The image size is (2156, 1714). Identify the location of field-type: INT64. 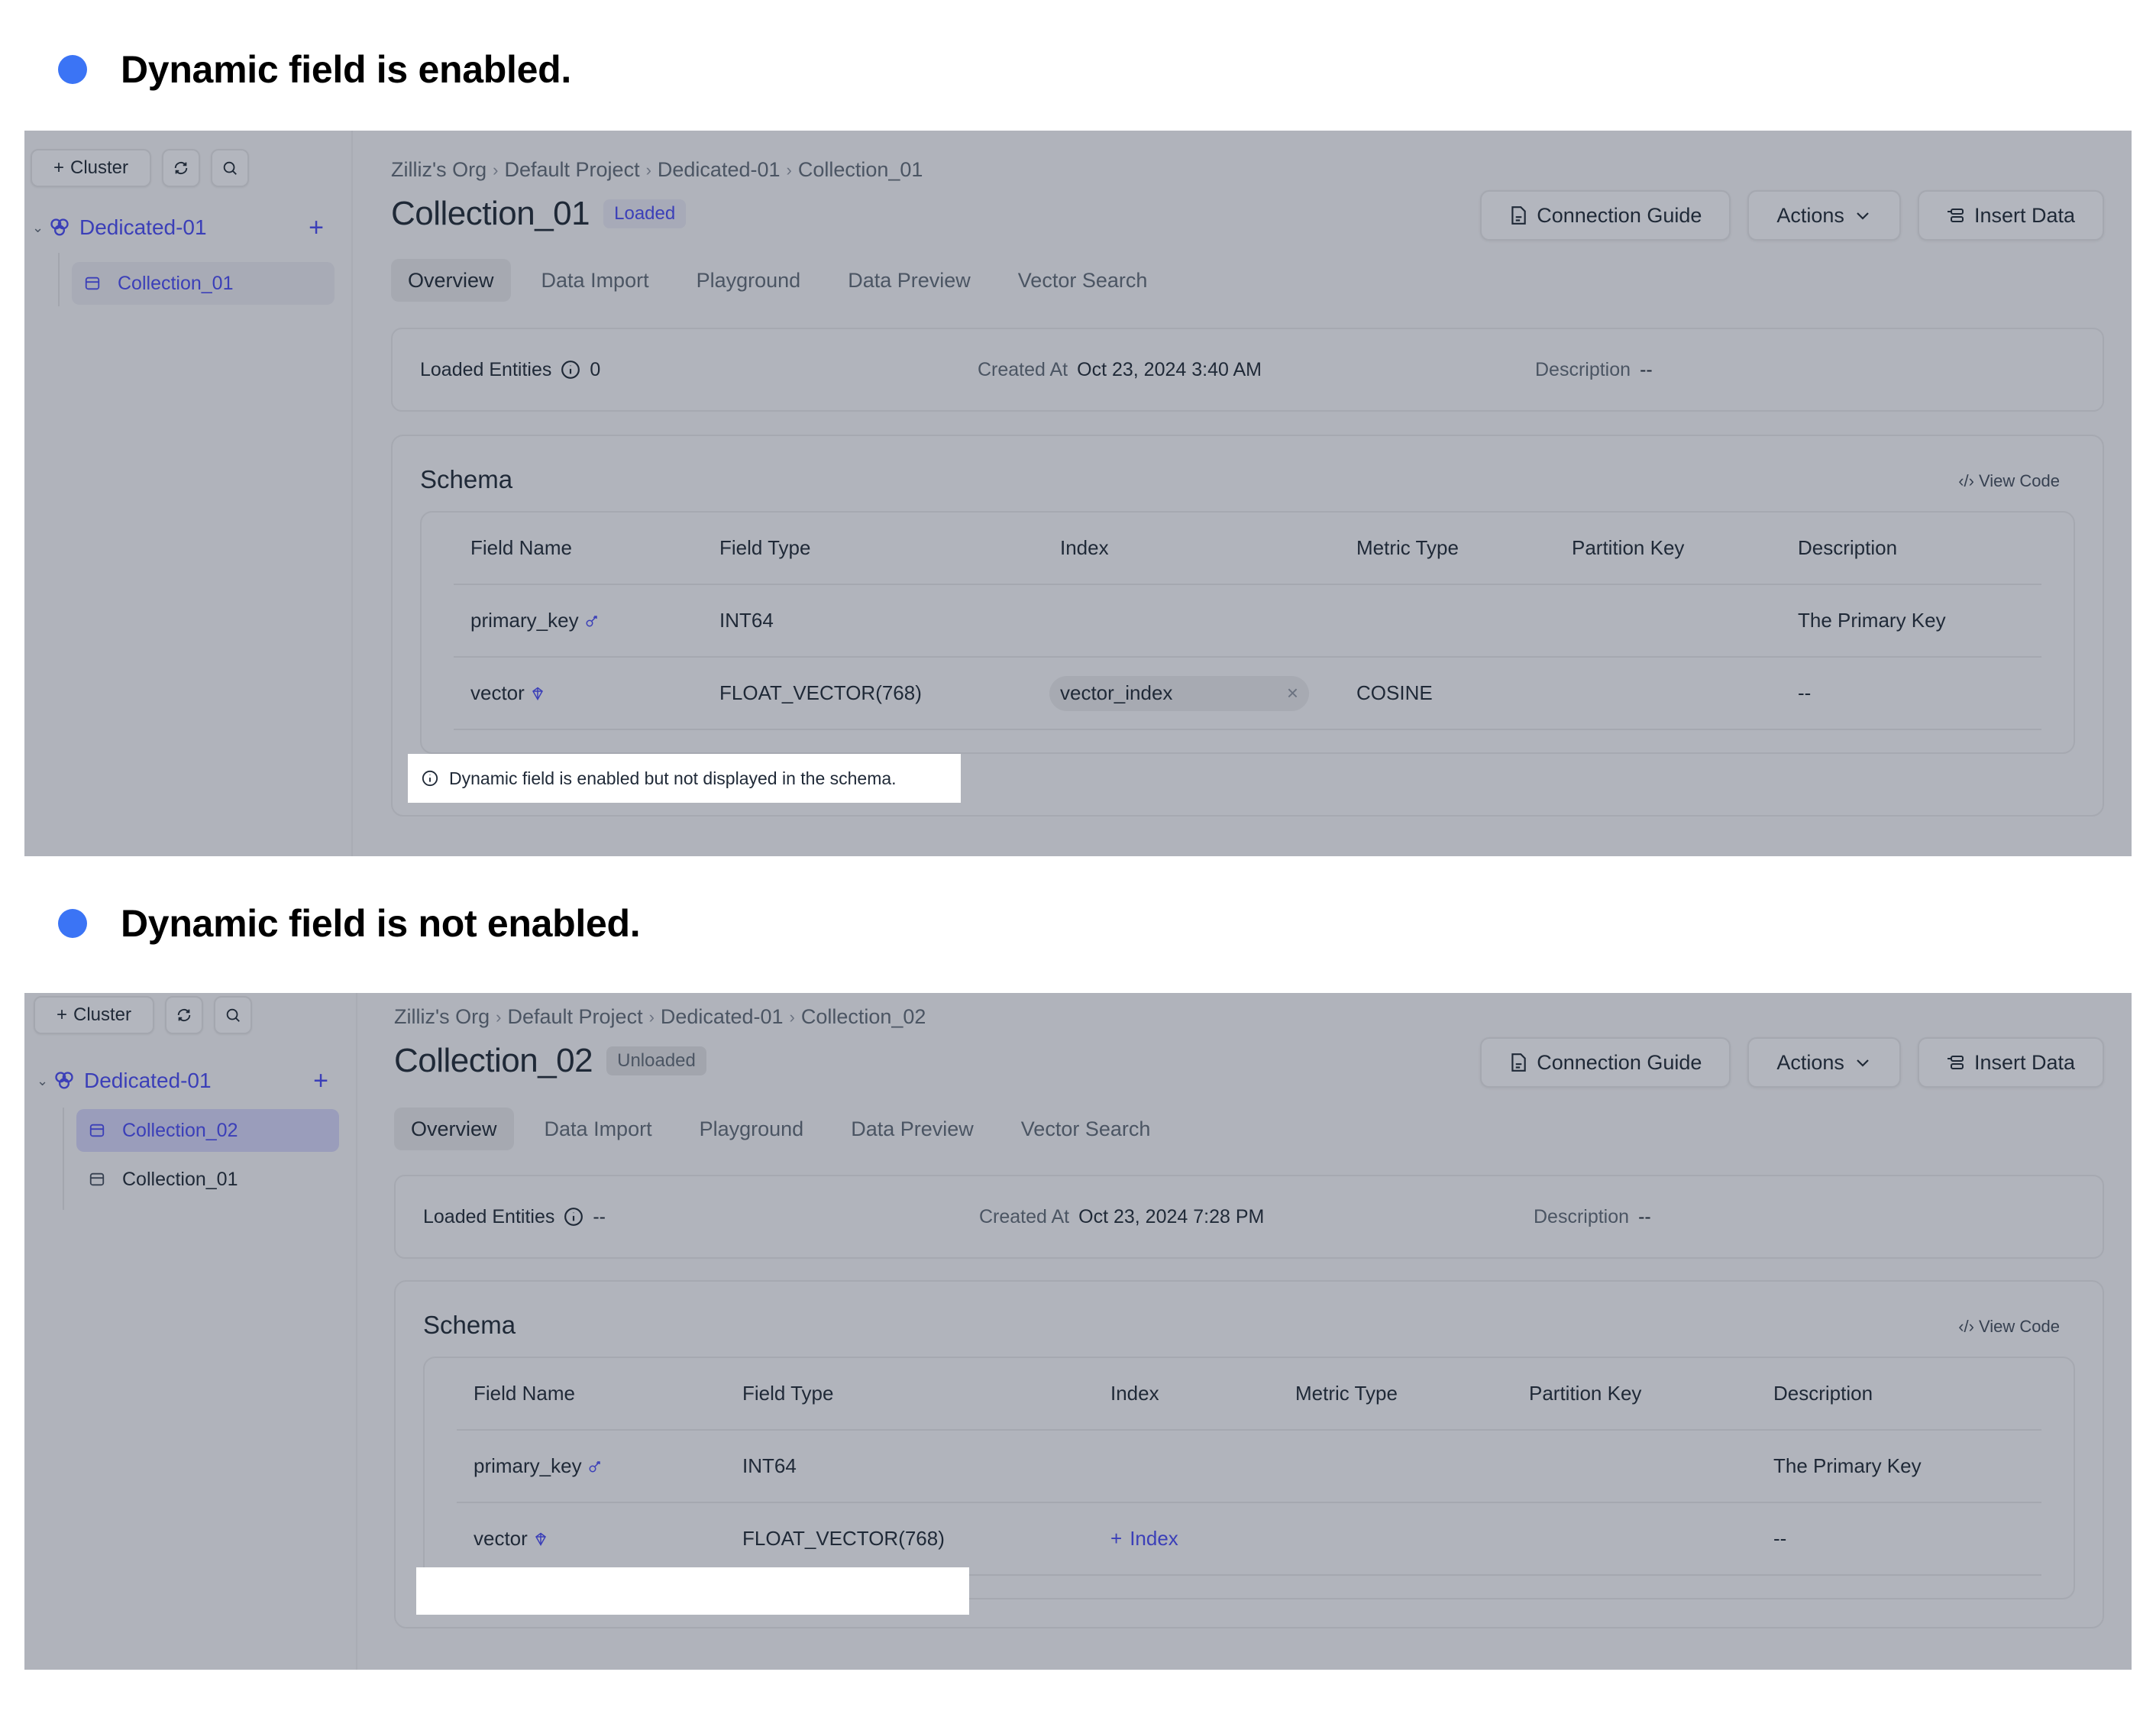
(746, 620).